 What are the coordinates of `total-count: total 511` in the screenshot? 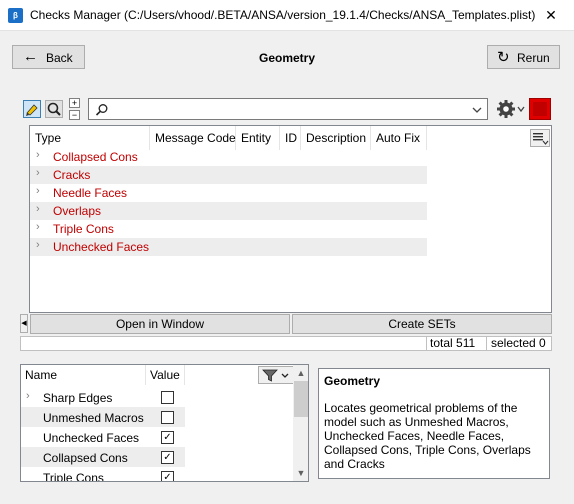 It's located at (453, 343).